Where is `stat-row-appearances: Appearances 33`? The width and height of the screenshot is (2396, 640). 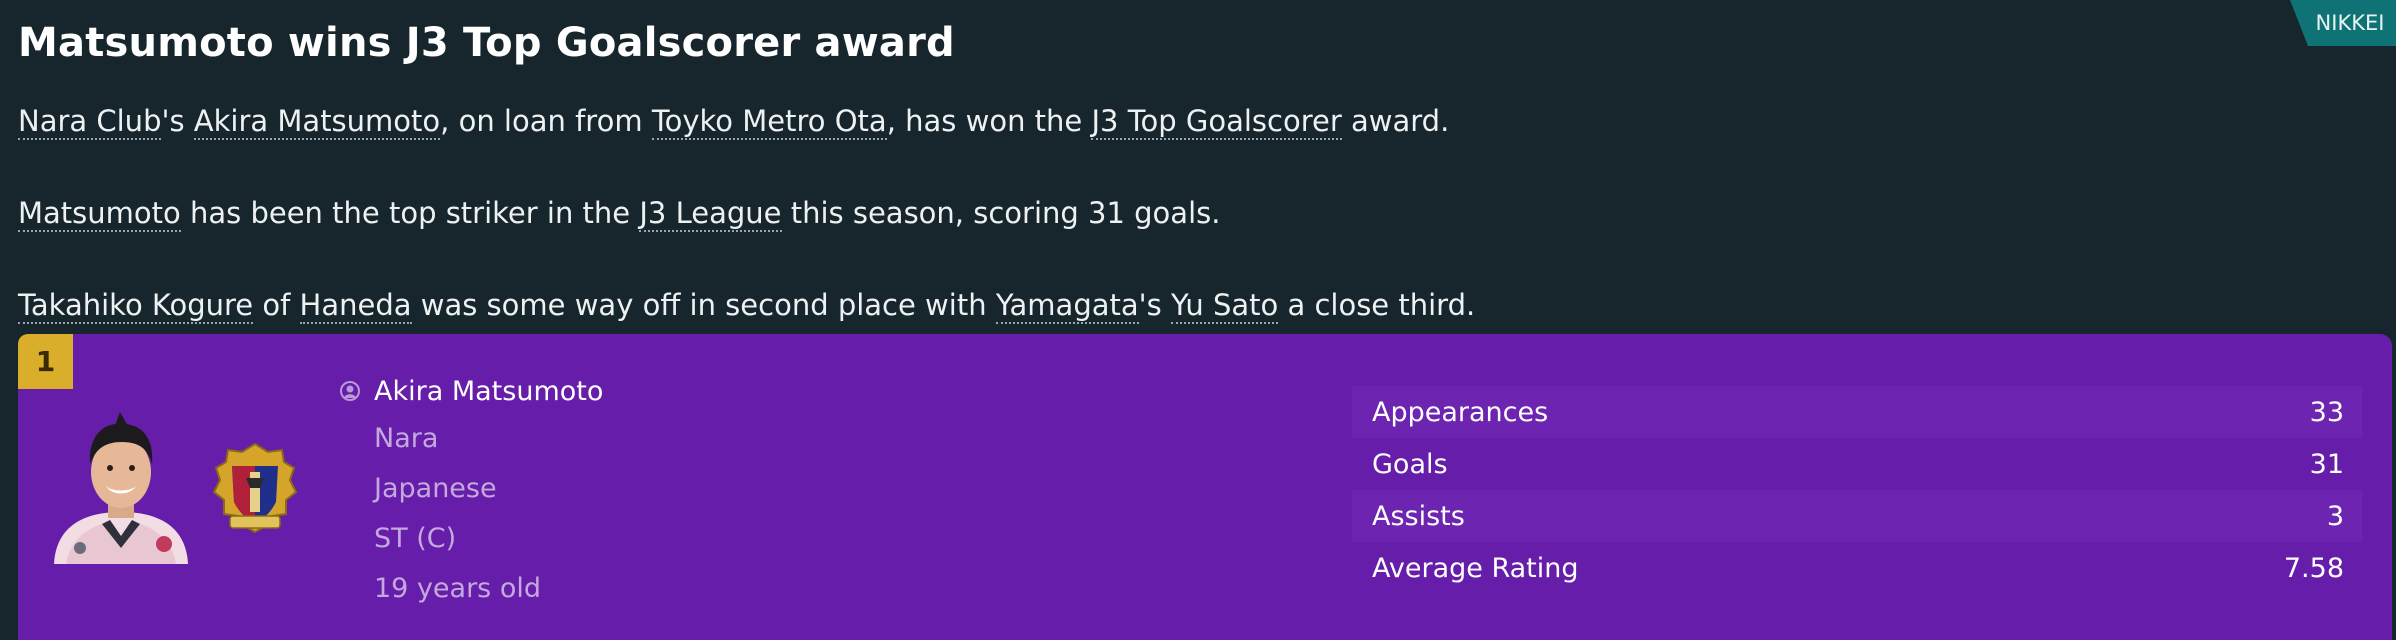 stat-row-appearances: Appearances 33 is located at coordinates (1857, 412).